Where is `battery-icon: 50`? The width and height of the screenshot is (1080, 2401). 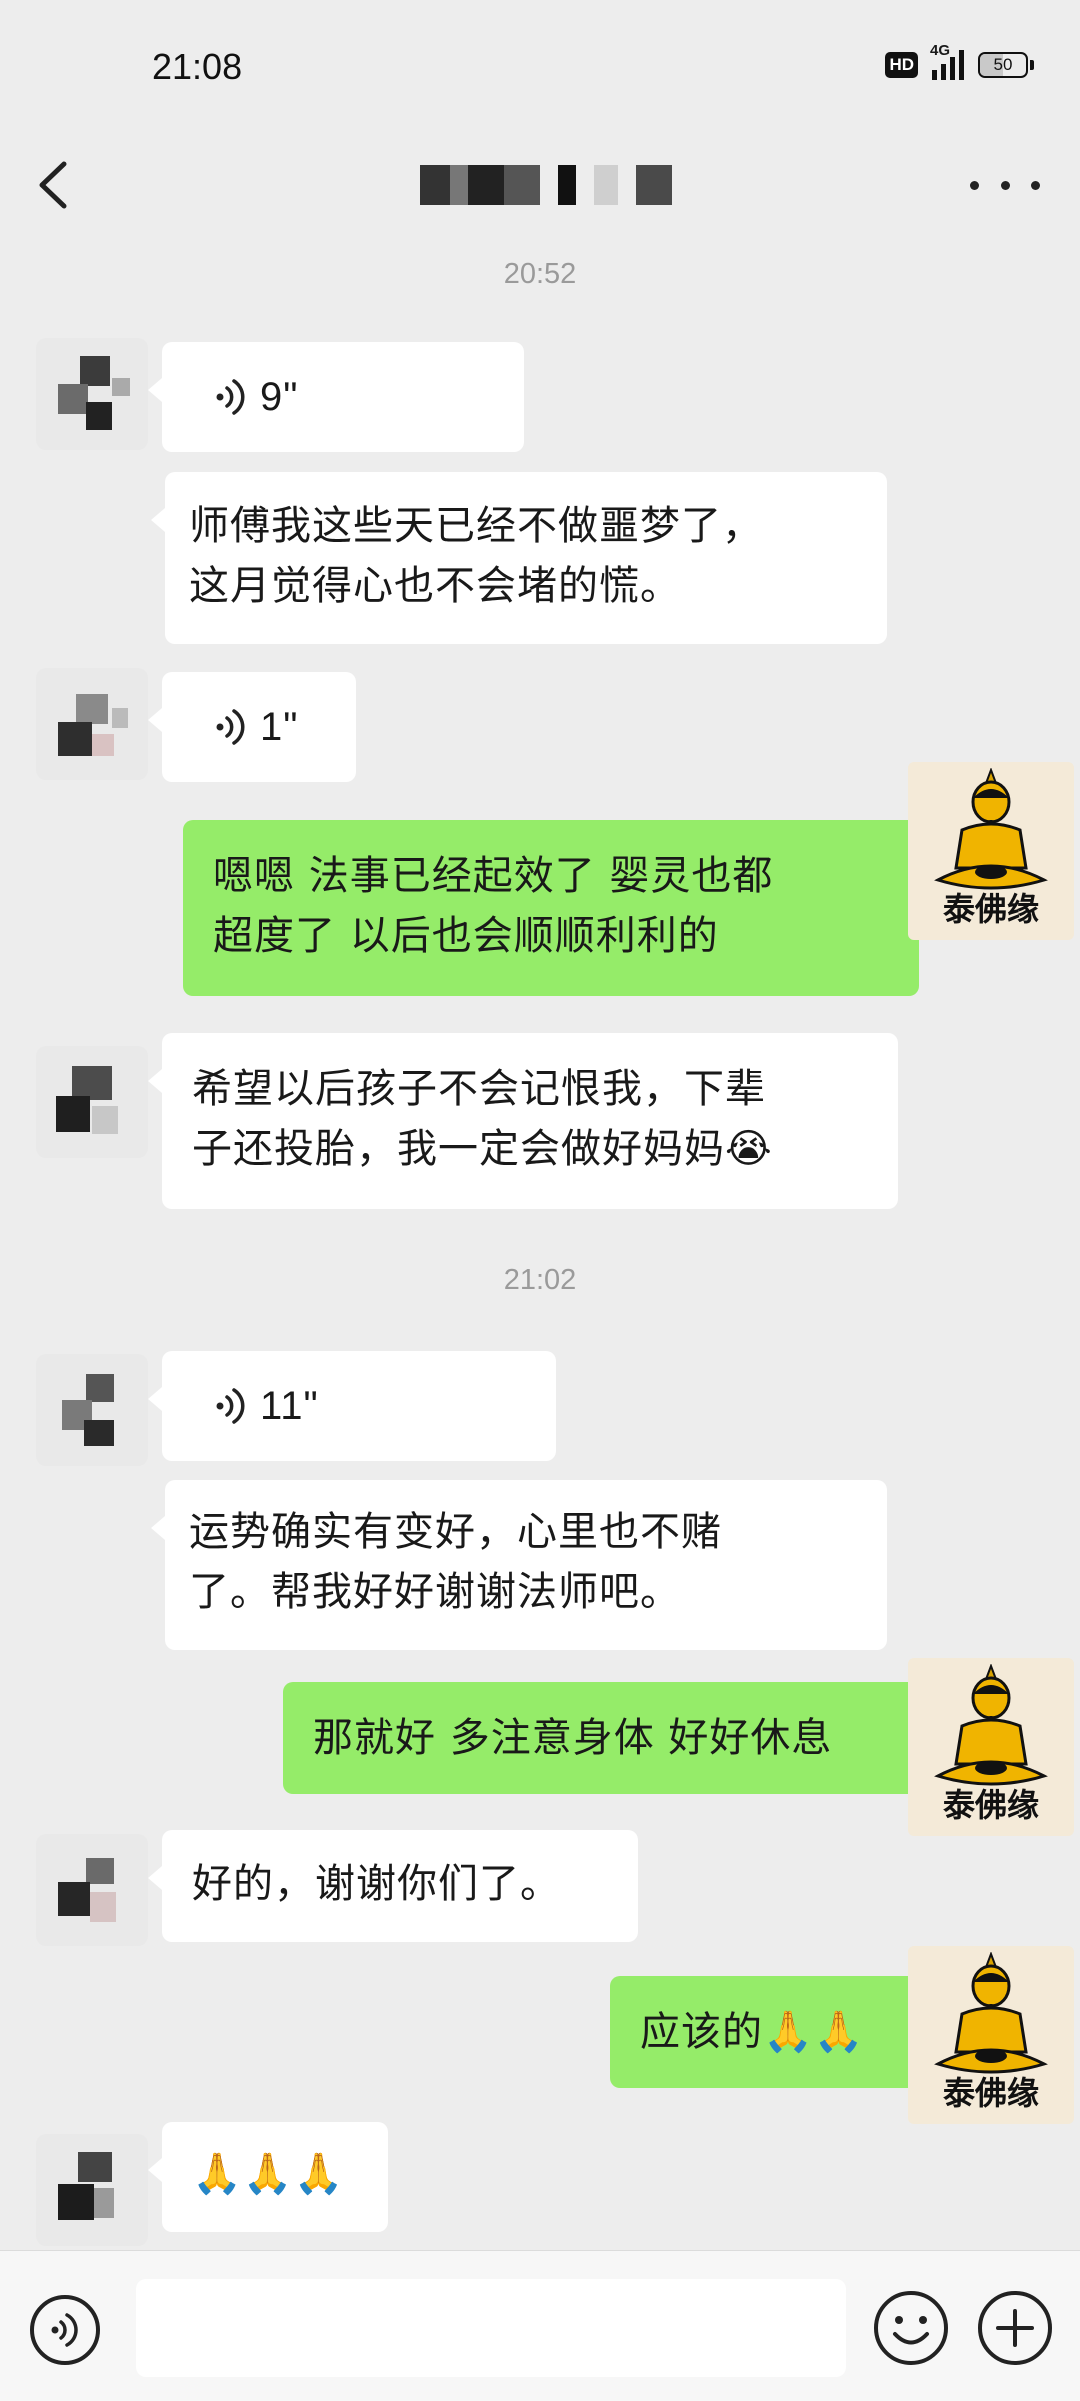
battery-icon: 50 is located at coordinates (1006, 65).